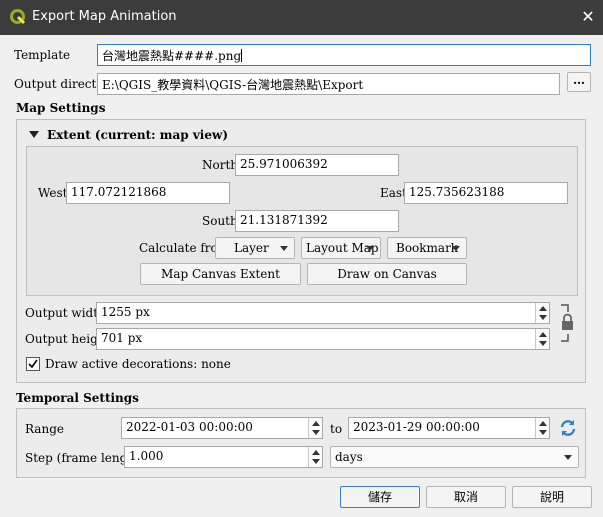  I want to click on north-value: 25.971006392, so click(284, 164).